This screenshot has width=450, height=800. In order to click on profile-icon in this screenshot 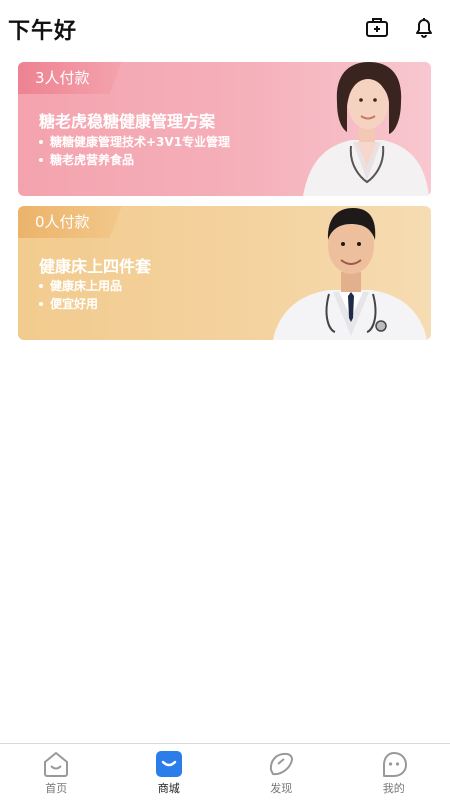, I will do `click(394, 764)`.